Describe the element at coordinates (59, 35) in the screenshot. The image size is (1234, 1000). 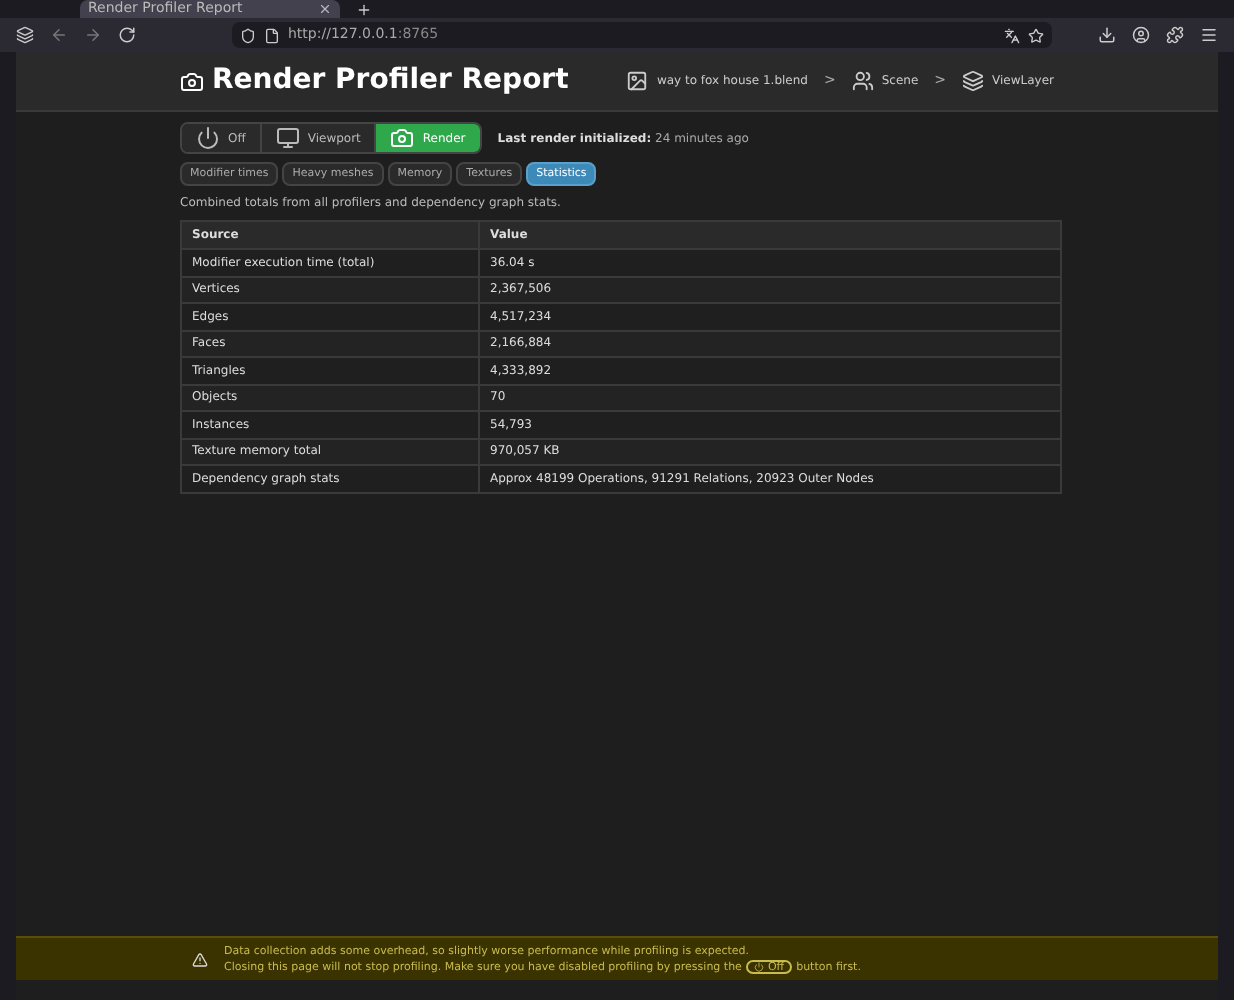
I see `back-icon` at that location.